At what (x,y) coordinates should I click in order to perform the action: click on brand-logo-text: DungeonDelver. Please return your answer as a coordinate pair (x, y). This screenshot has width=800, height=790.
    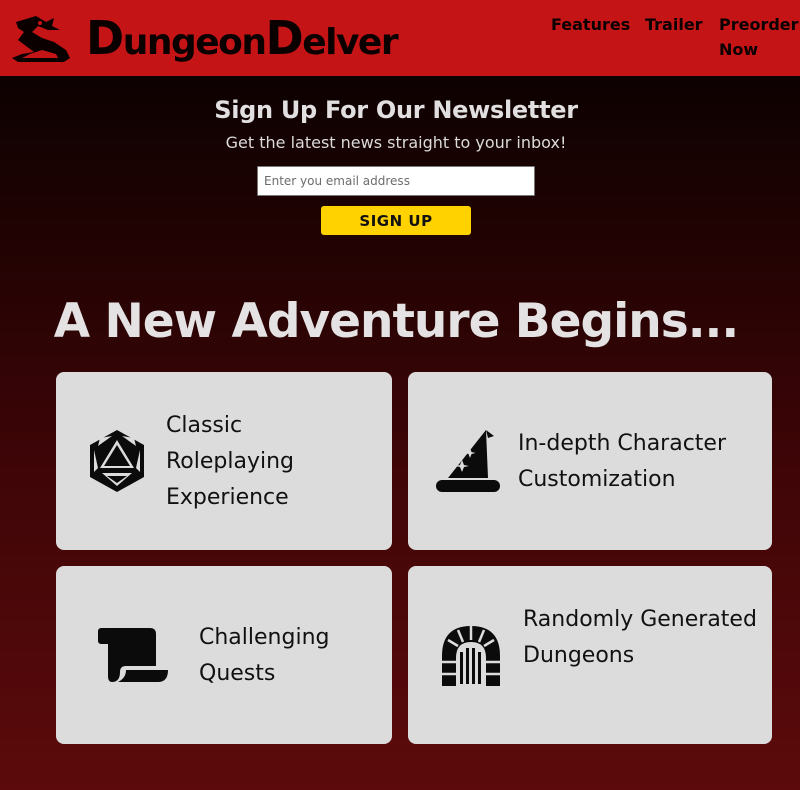
    Looking at the image, I should click on (242, 40).